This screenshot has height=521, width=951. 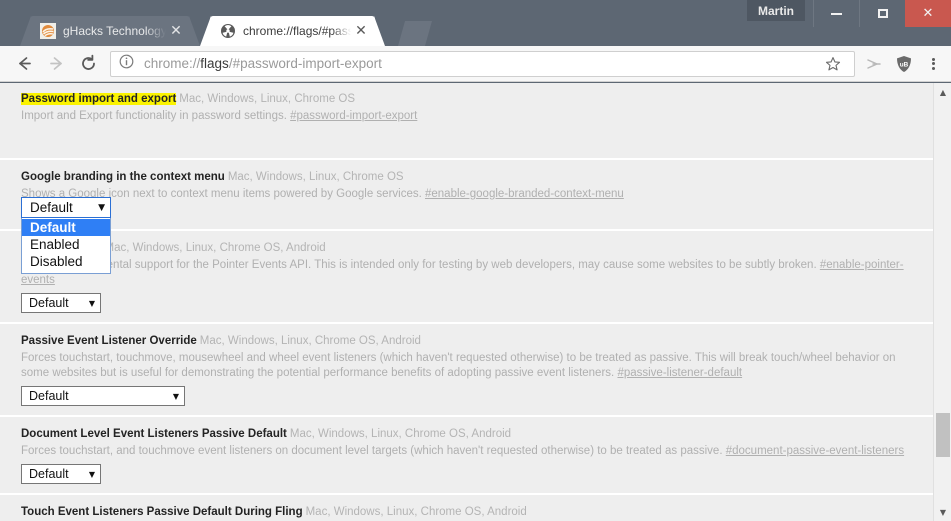 What do you see at coordinates (297, 31) in the screenshot?
I see `tab-title: chrome://flags/#password` at bounding box center [297, 31].